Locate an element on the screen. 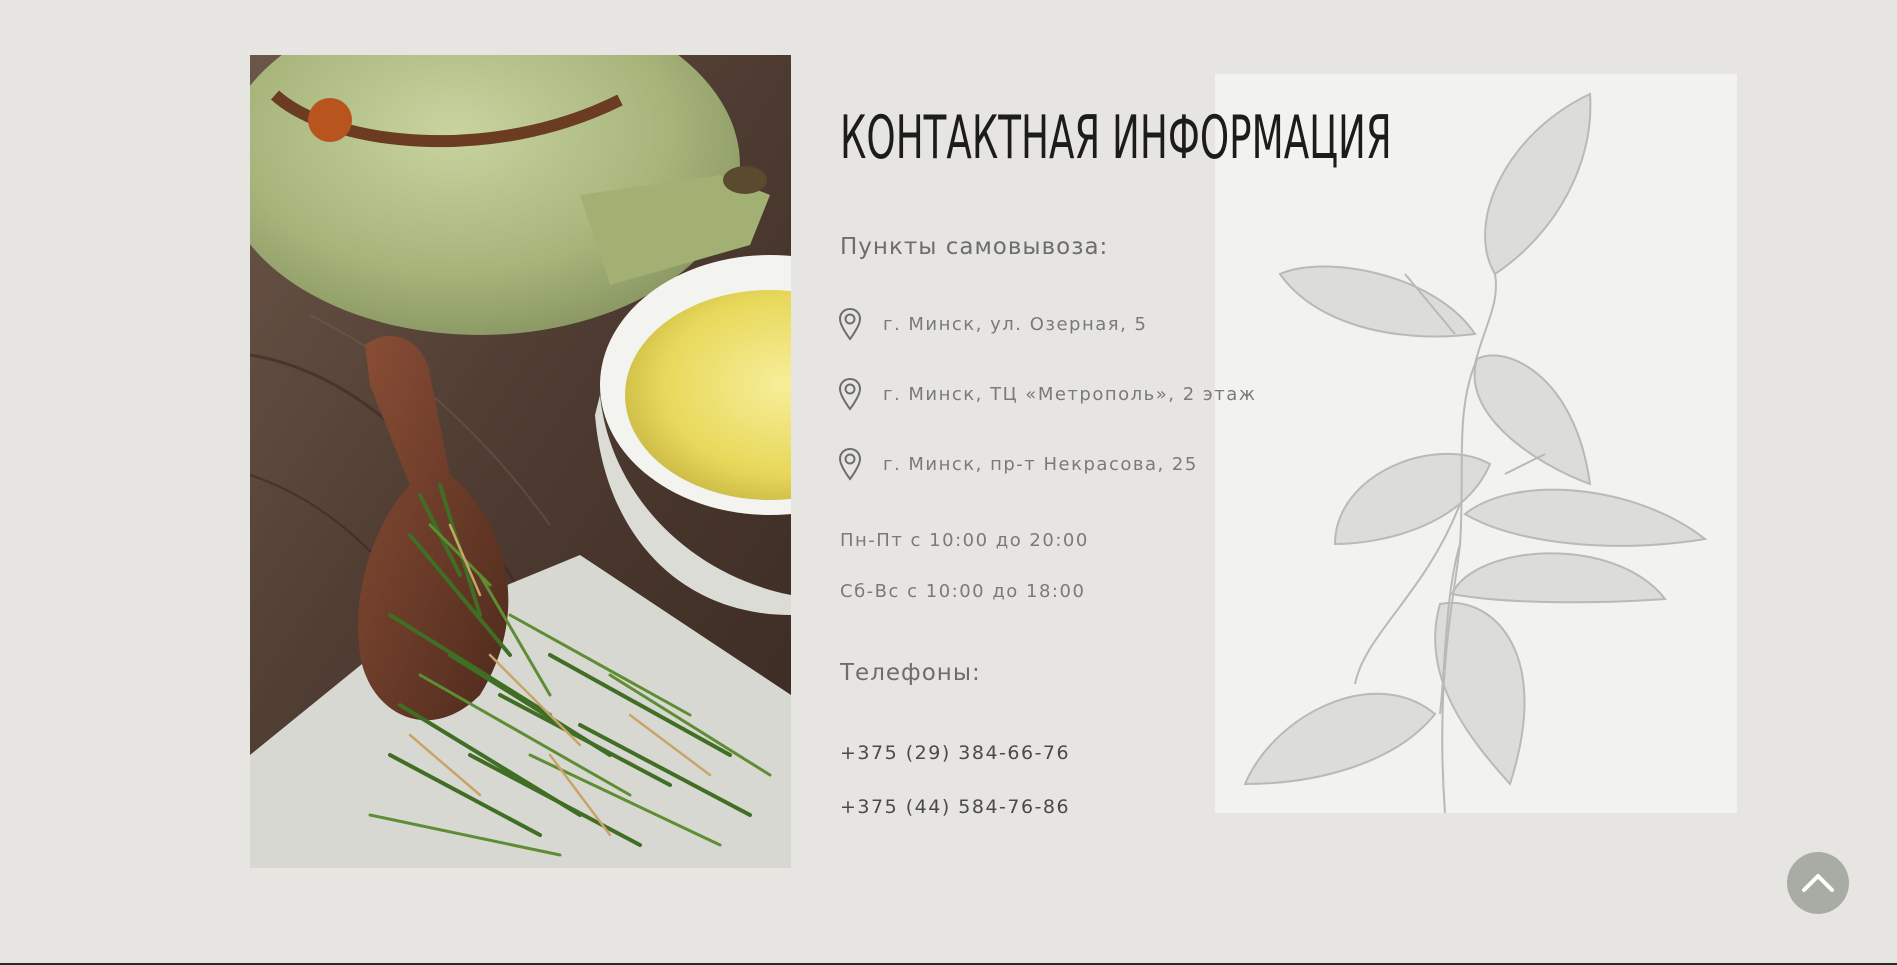  address-text: г. Минск, ул. Озерная, 5 is located at coordinates (1015, 324).